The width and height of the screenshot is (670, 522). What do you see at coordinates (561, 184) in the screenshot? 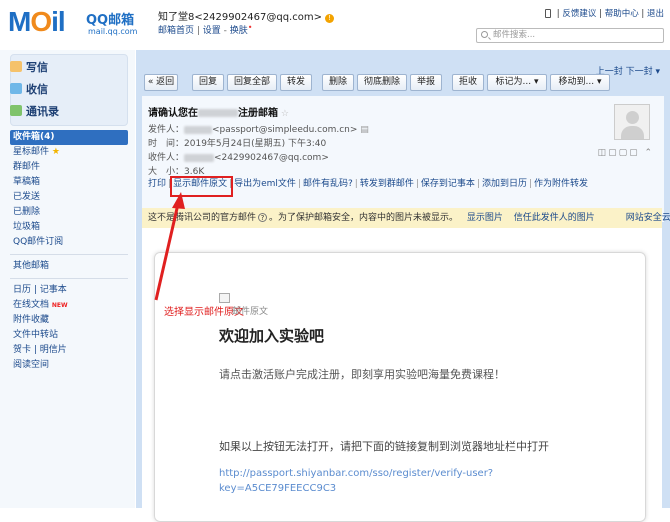
I see `forward-attachment-link: 作为附件转发` at bounding box center [561, 184].